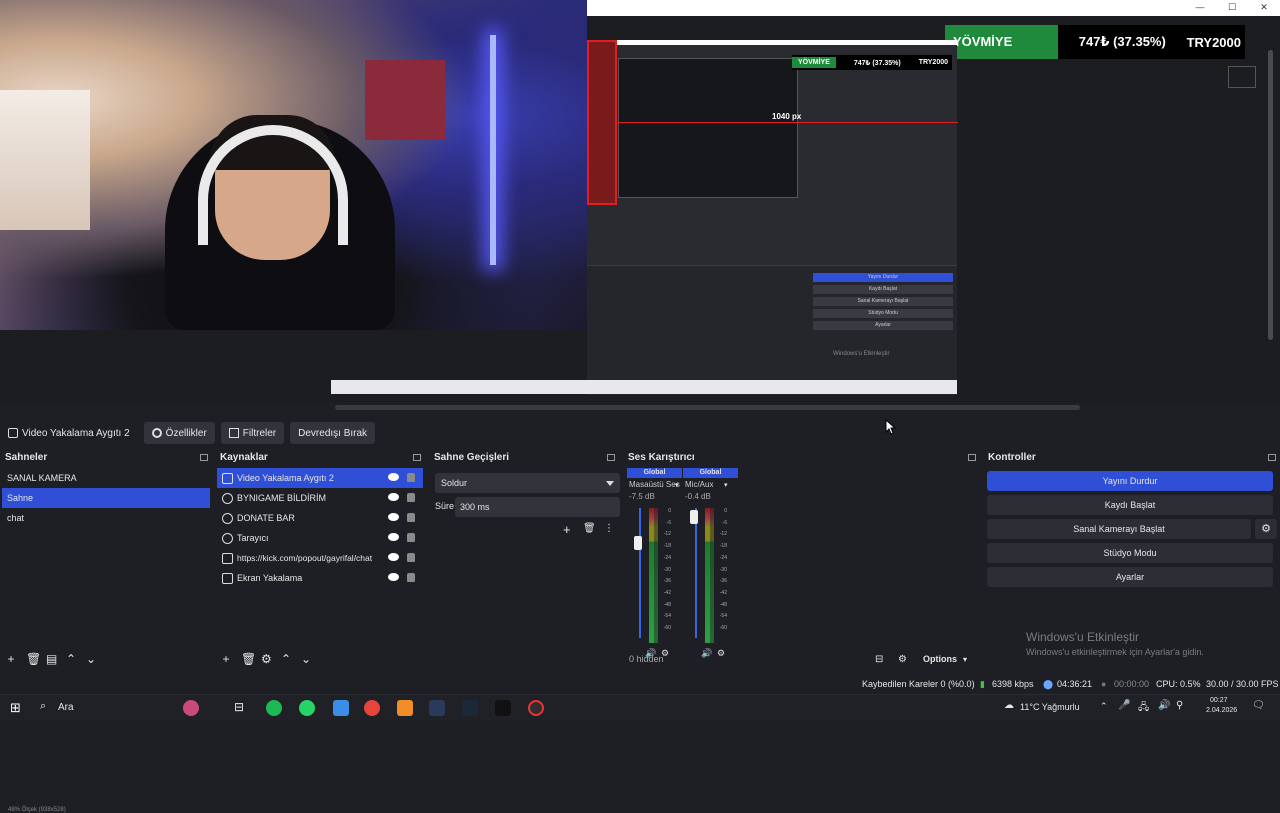 The width and height of the screenshot is (1280, 813). Describe the element at coordinates (1124, 705) in the screenshot. I see `mic-icon: 🎤` at that location.